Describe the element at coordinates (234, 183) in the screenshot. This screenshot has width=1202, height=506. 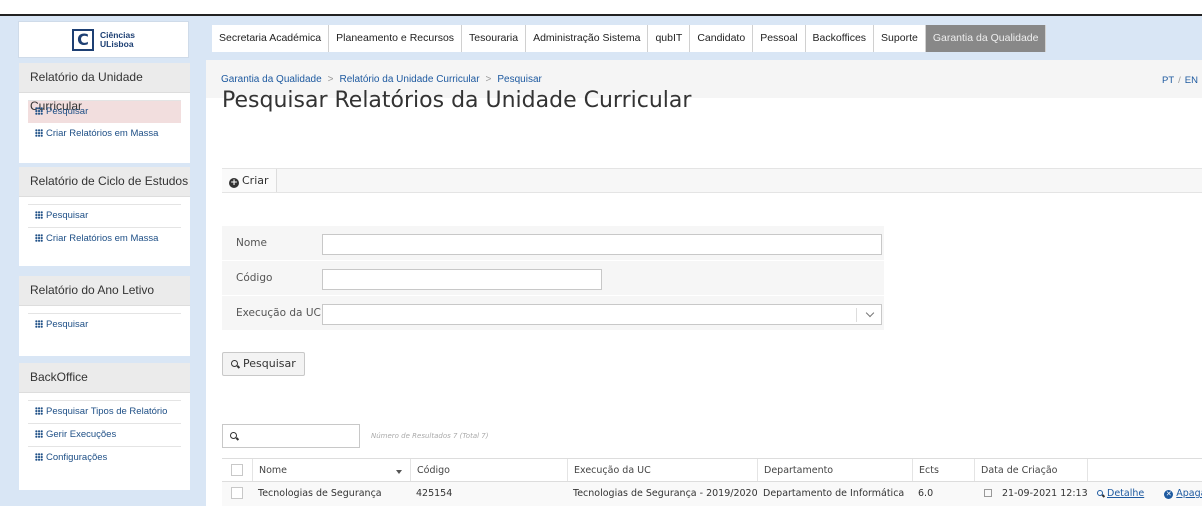
I see `plus-circle-icon: +` at that location.